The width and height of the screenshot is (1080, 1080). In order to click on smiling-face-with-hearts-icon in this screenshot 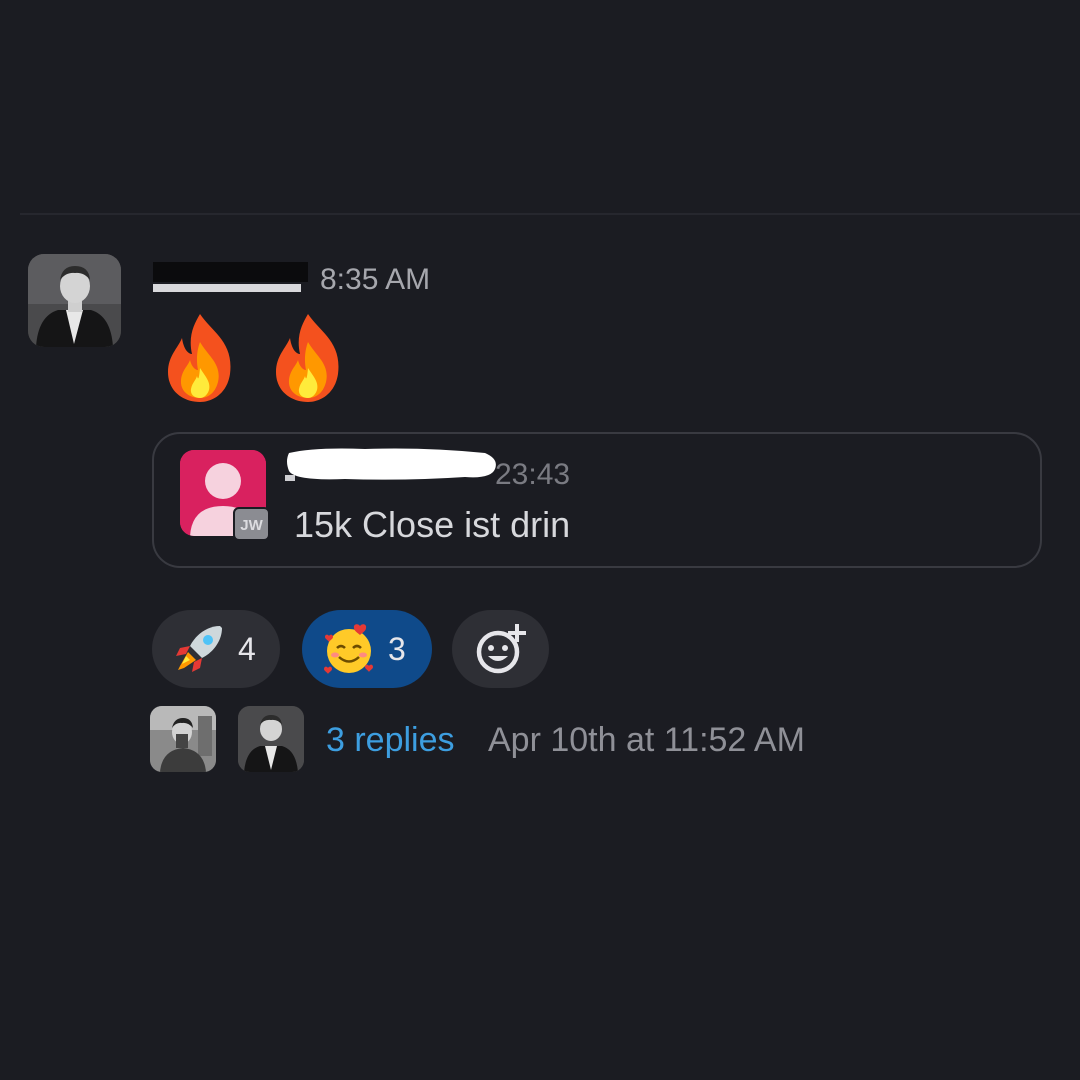, I will do `click(348, 649)`.